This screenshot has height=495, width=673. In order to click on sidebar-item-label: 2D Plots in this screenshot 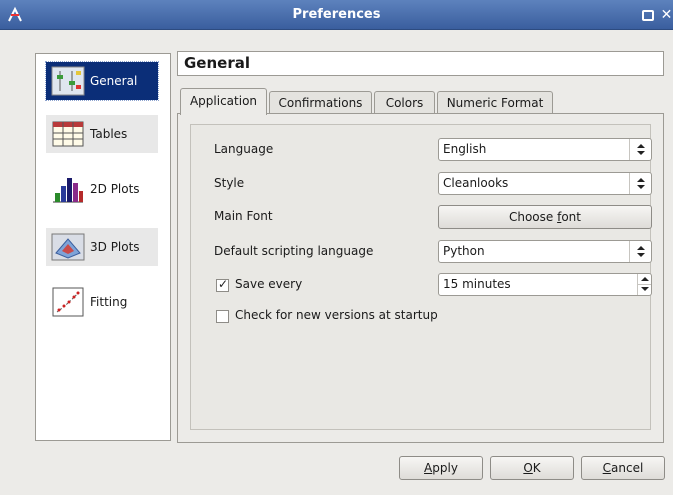, I will do `click(115, 189)`.